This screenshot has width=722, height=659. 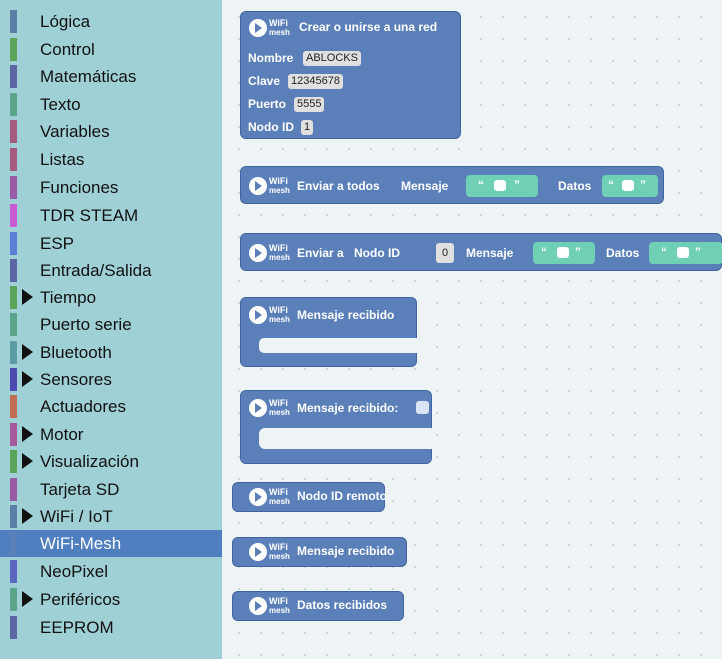 I want to click on toolbox-category: WiFi-Mesh, so click(x=111, y=543).